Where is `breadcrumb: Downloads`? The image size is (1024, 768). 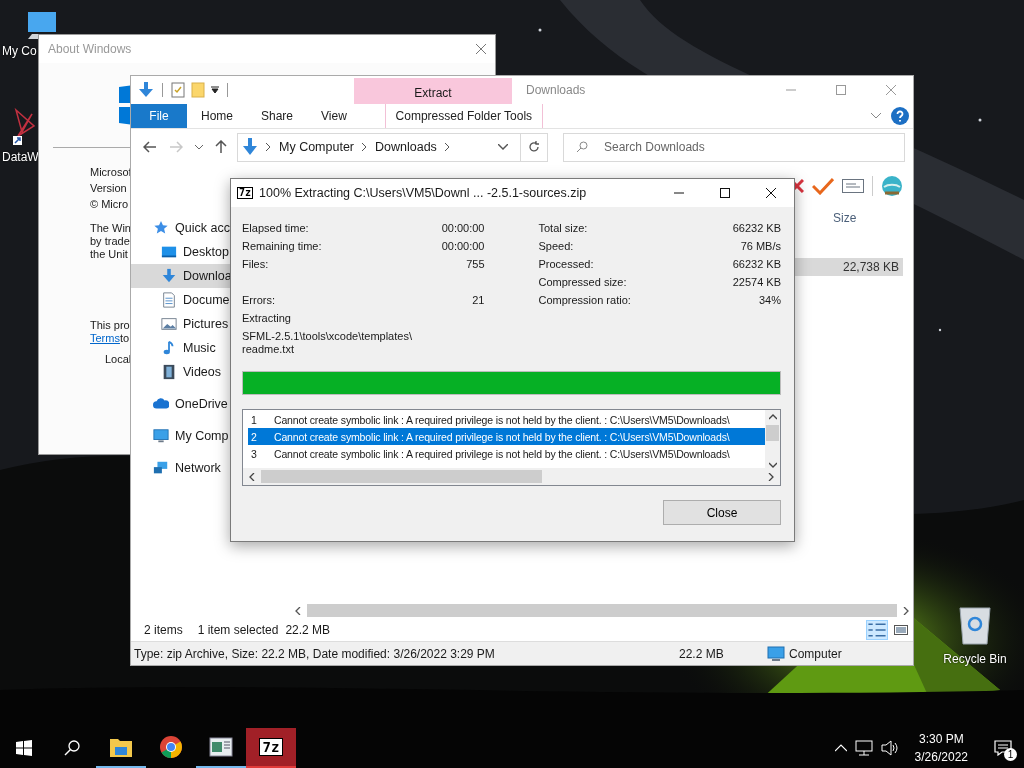 breadcrumb: Downloads is located at coordinates (406, 147).